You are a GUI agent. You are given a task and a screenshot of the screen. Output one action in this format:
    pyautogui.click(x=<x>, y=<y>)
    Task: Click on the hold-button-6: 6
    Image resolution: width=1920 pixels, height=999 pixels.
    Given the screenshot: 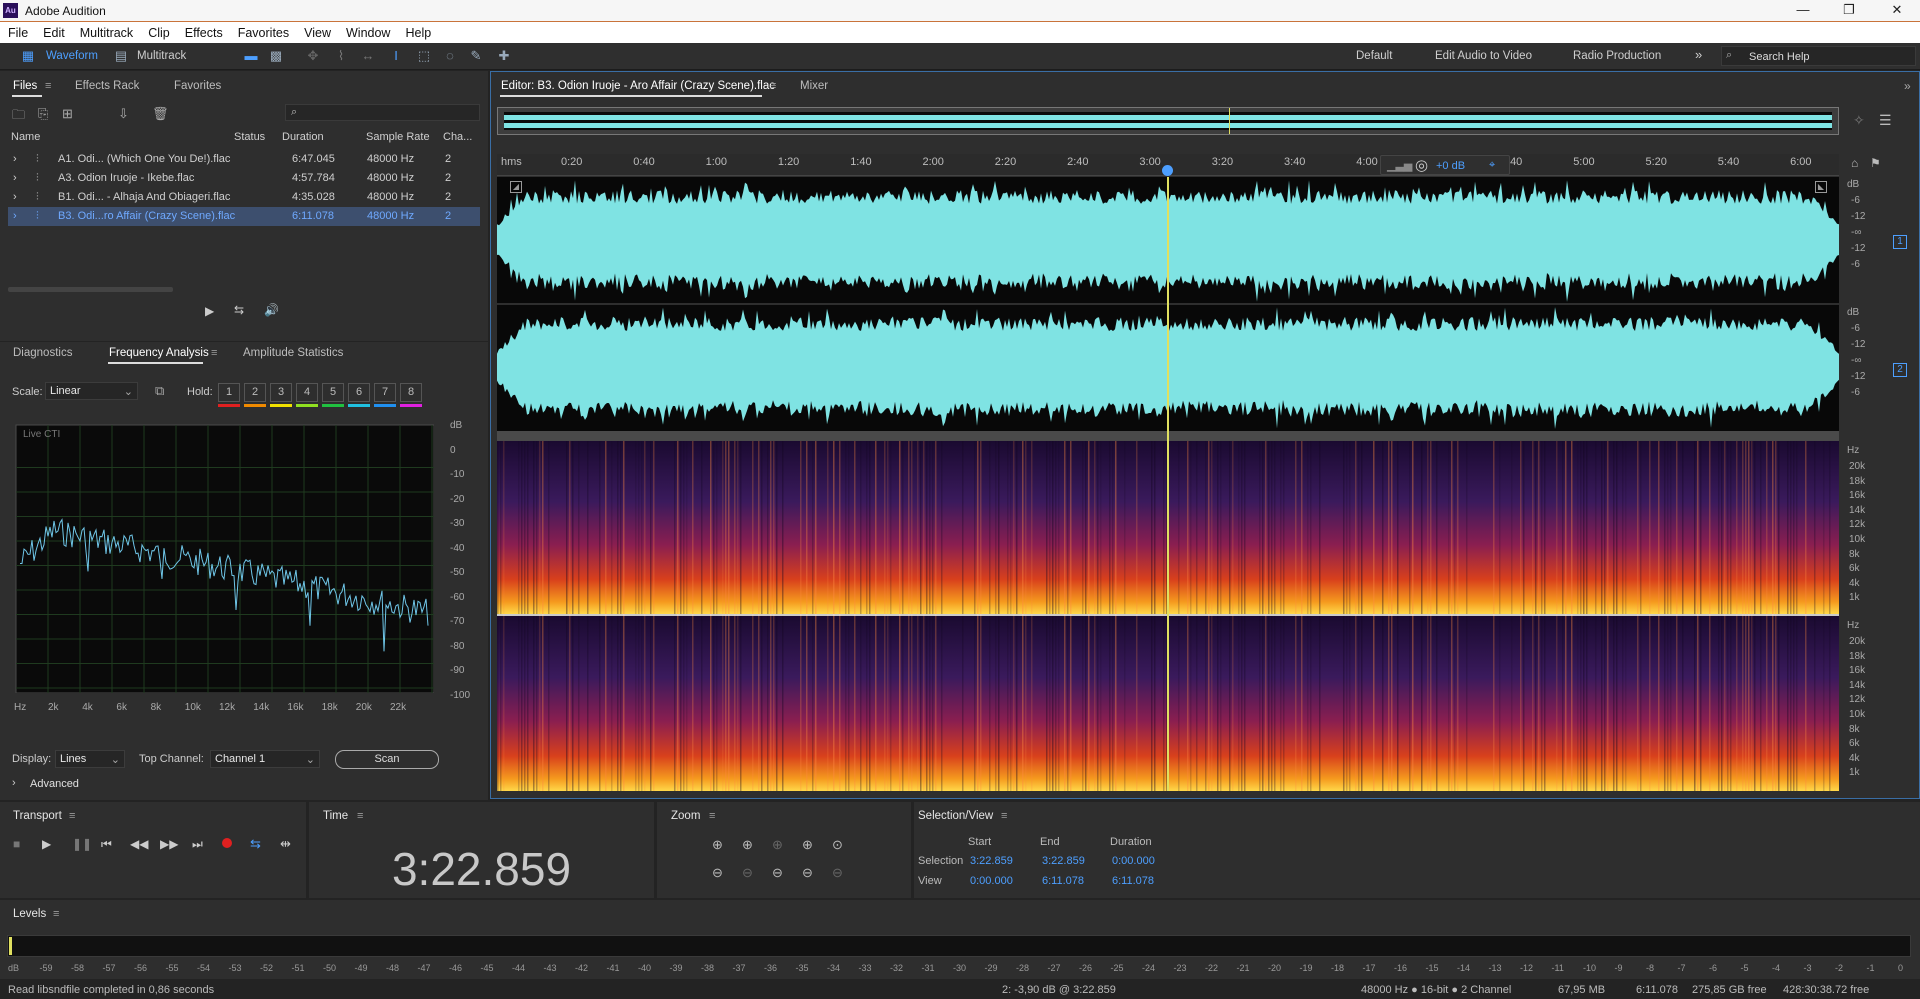 What is the action you would take?
    pyautogui.click(x=359, y=392)
    